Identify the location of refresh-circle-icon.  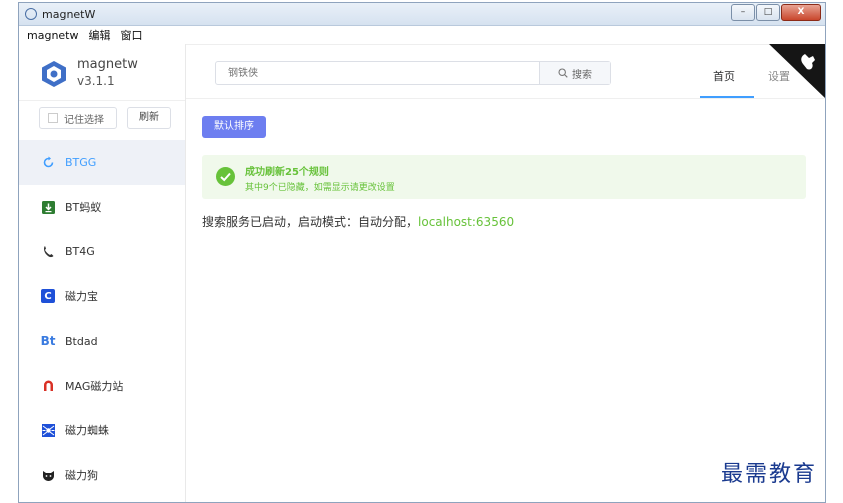
(48, 162).